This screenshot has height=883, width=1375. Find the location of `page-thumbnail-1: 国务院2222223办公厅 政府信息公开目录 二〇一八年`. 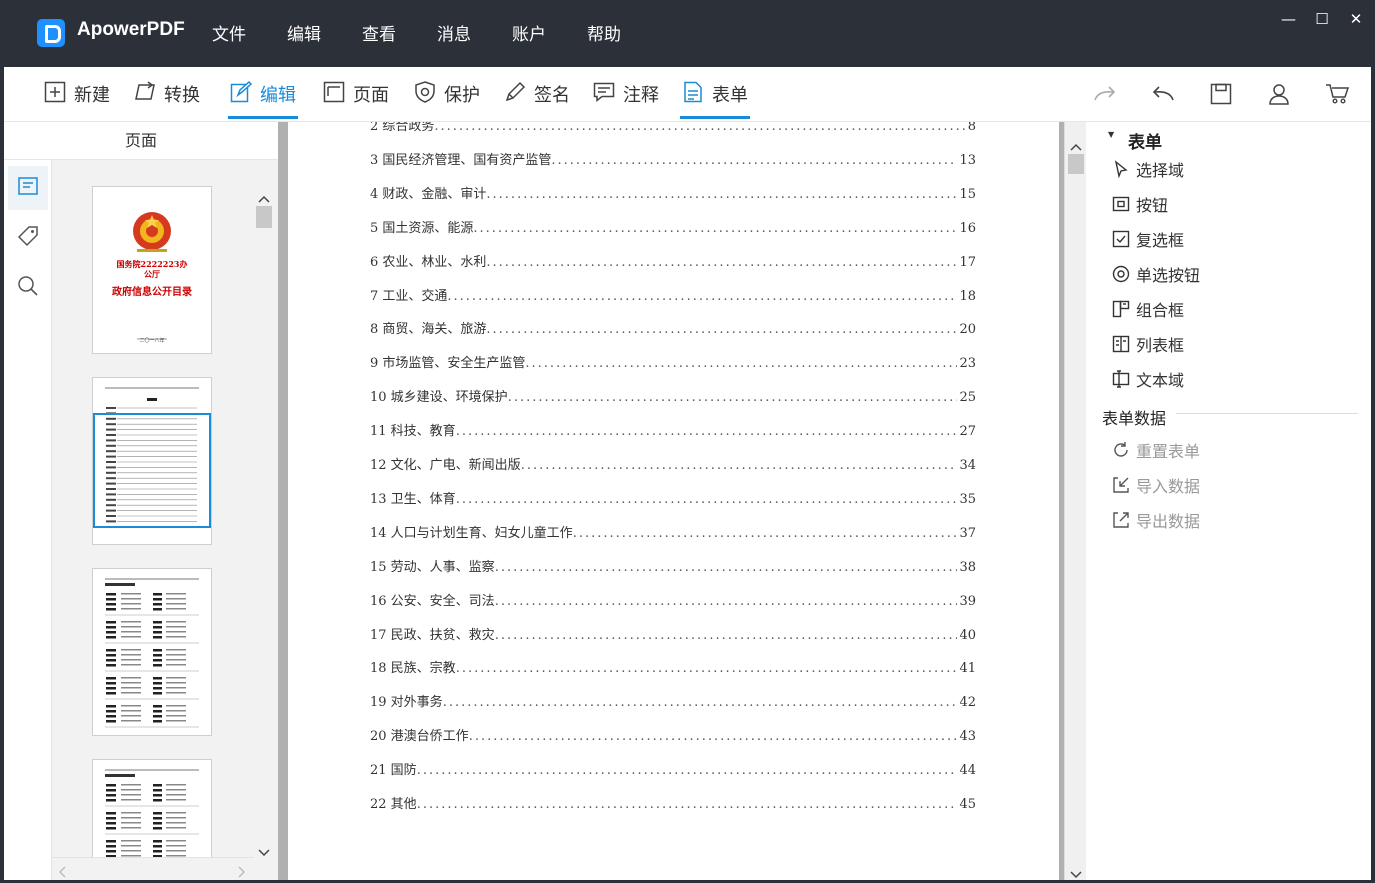

page-thumbnail-1: 国务院2222223办公厅 政府信息公开目录 二〇一八年 is located at coordinates (152, 270).